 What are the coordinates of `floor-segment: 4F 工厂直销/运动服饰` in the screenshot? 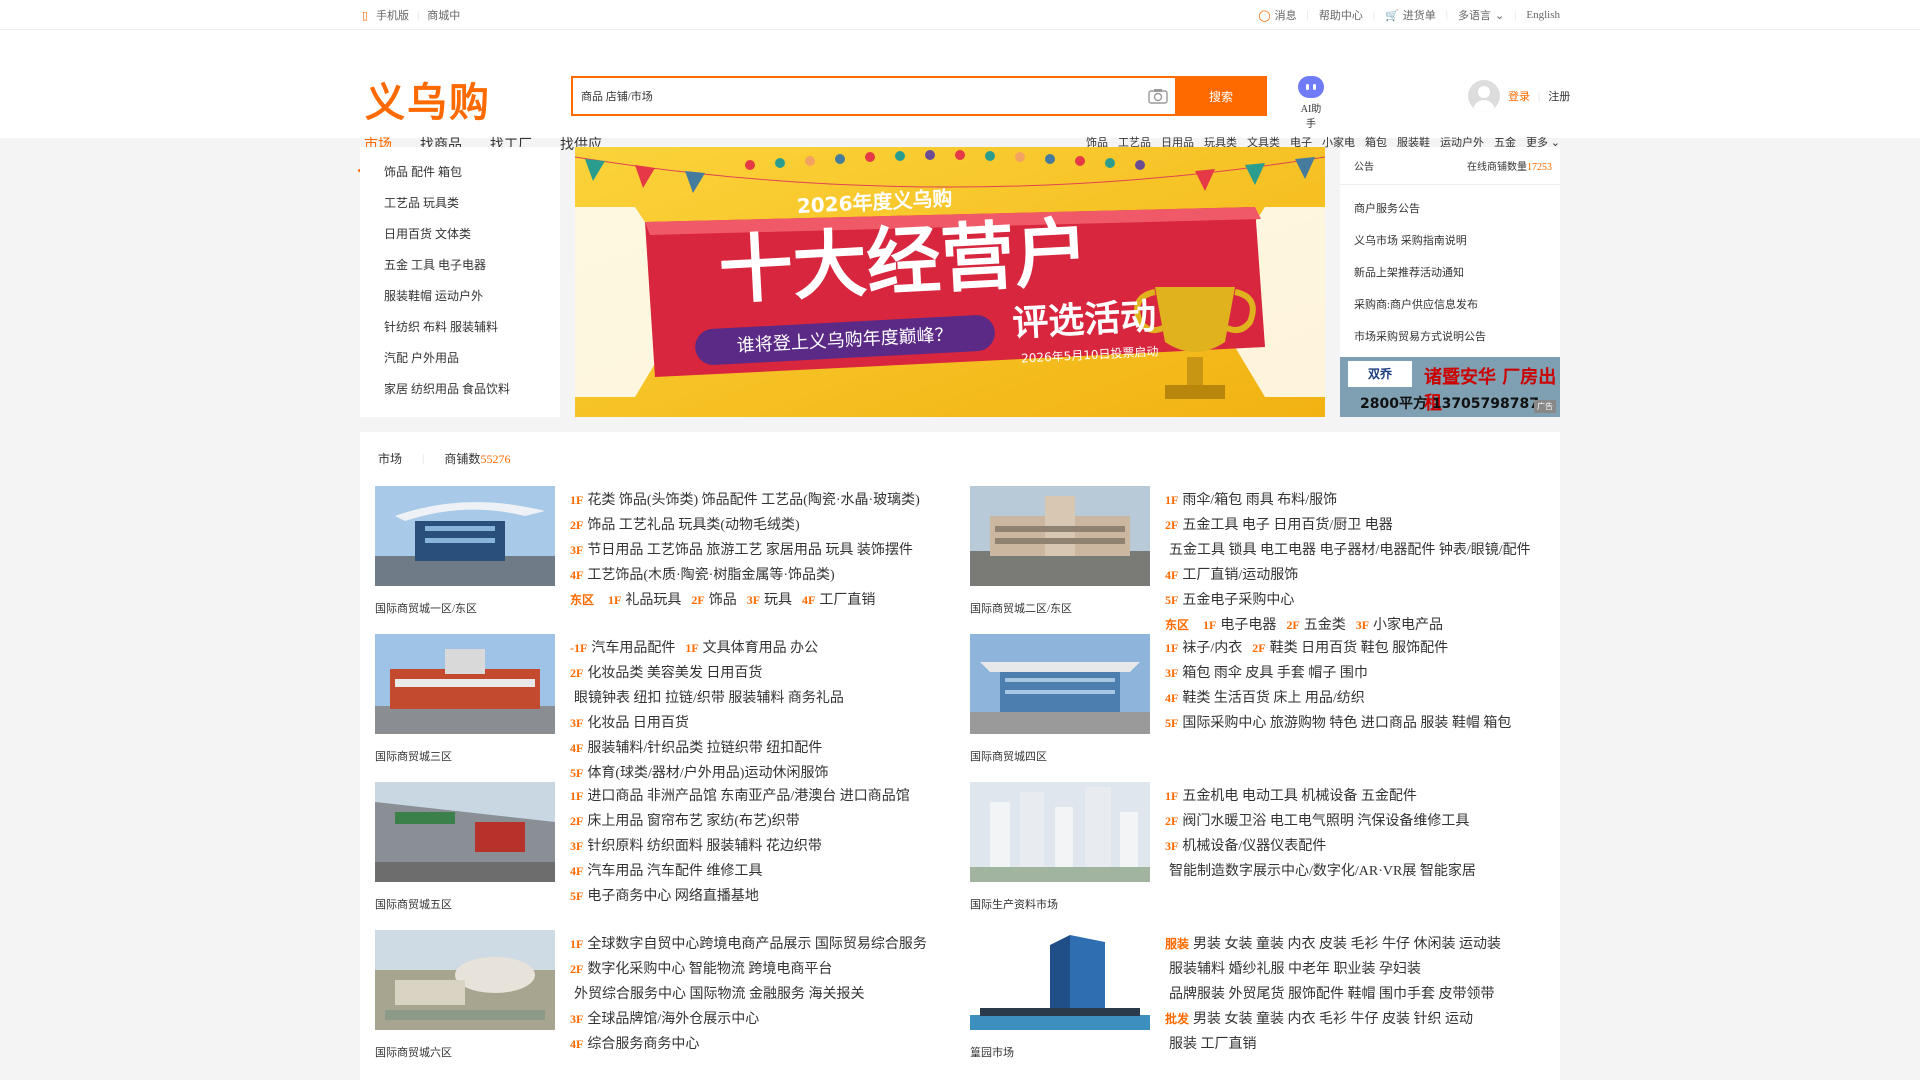 It's located at (1231, 575).